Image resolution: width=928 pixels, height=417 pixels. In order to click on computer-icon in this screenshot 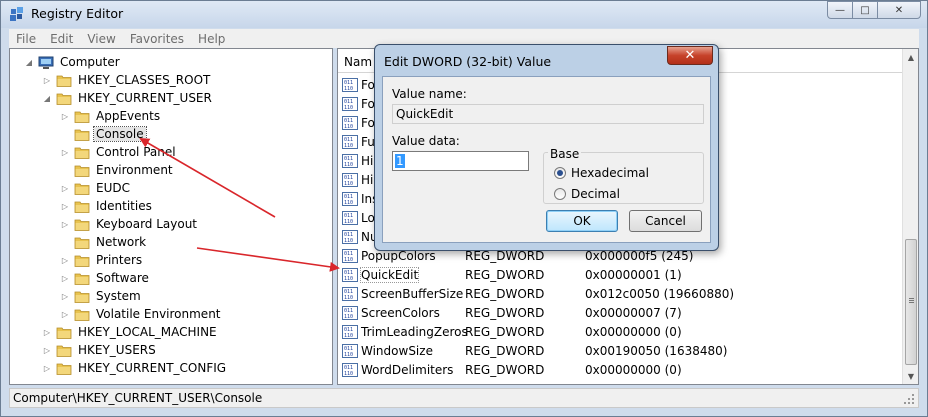, I will do `click(46, 62)`.